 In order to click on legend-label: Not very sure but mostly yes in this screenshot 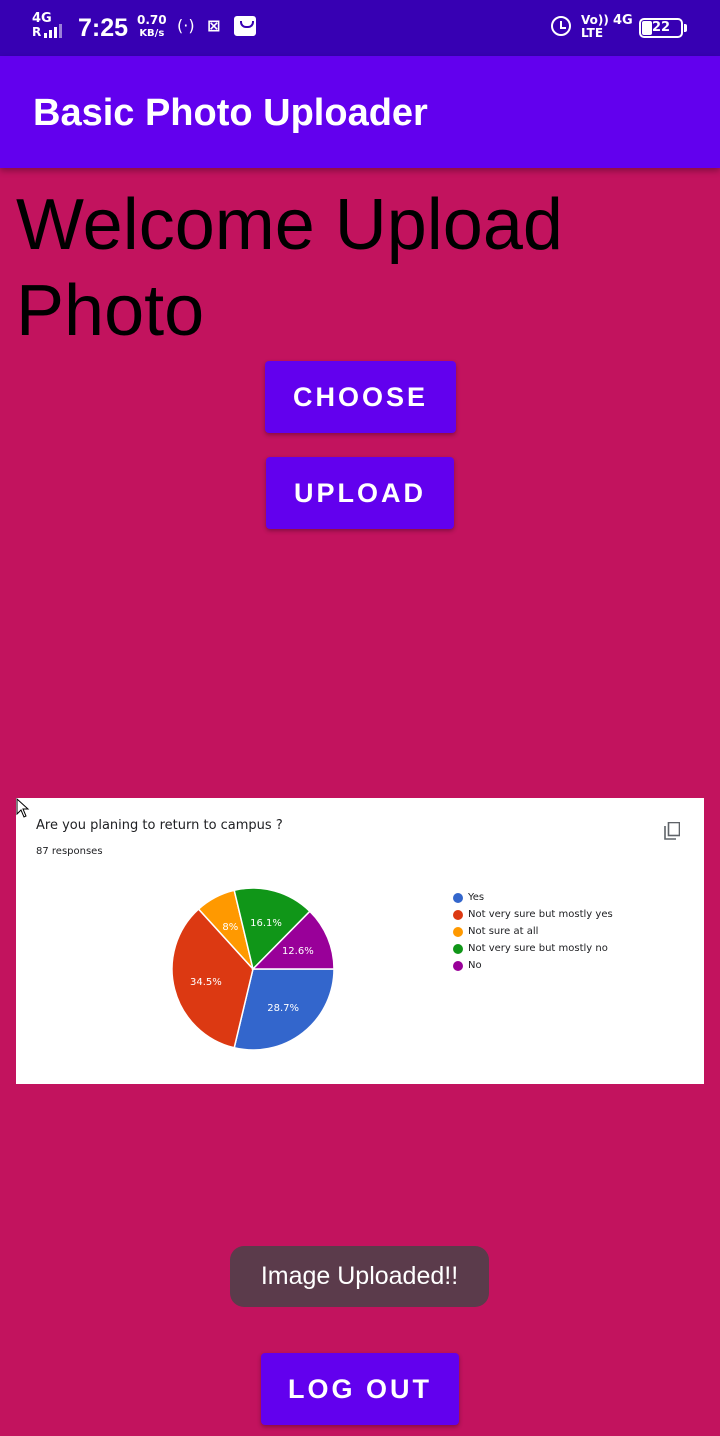, I will do `click(540, 914)`.